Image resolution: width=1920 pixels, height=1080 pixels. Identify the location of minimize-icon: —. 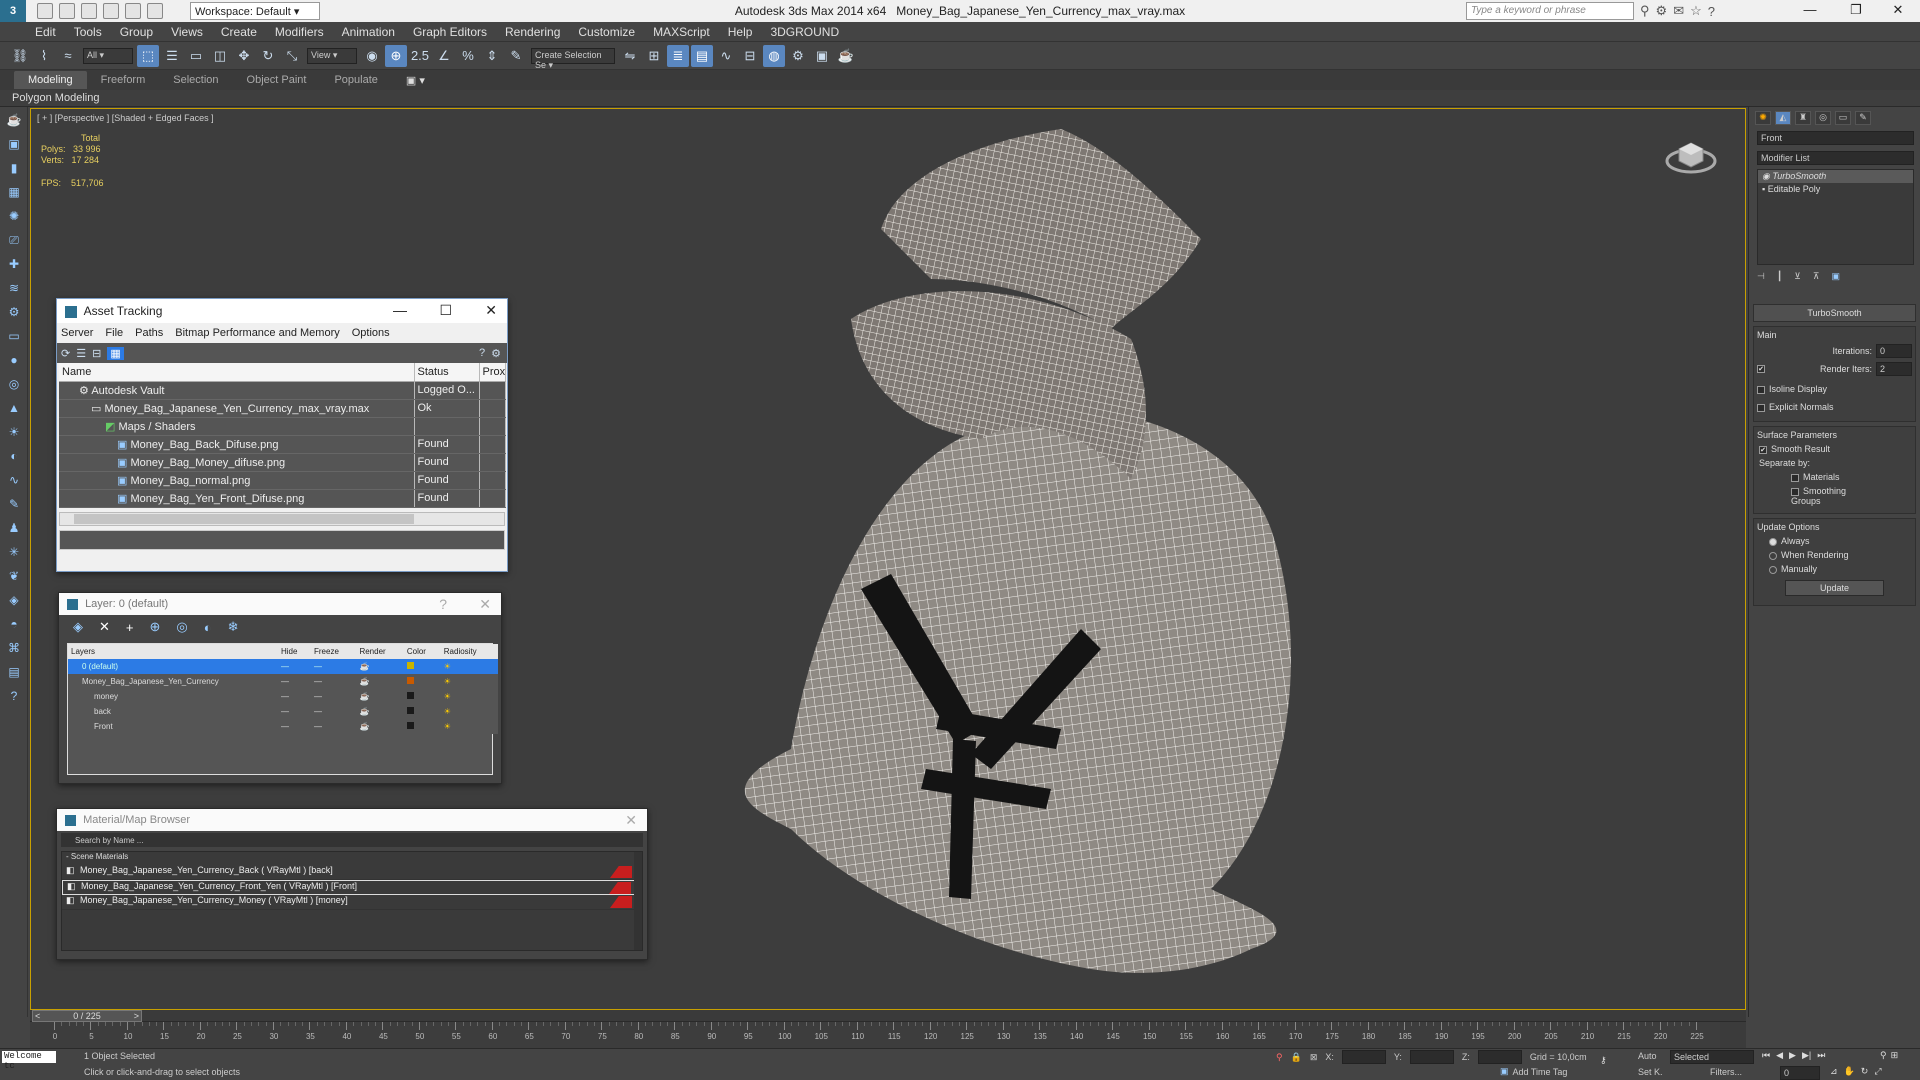
(400, 310).